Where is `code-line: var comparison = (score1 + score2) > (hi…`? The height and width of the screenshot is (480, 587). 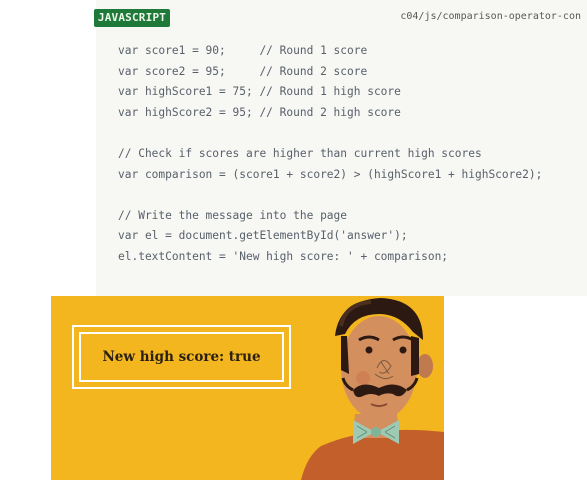
code-line: var comparison = (score1 + score2) > (hi… is located at coordinates (330, 174).